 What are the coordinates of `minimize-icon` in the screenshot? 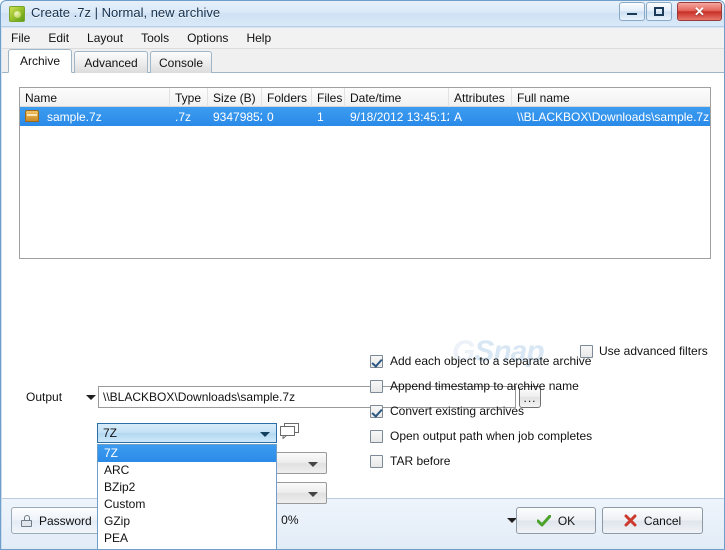 It's located at (632, 11).